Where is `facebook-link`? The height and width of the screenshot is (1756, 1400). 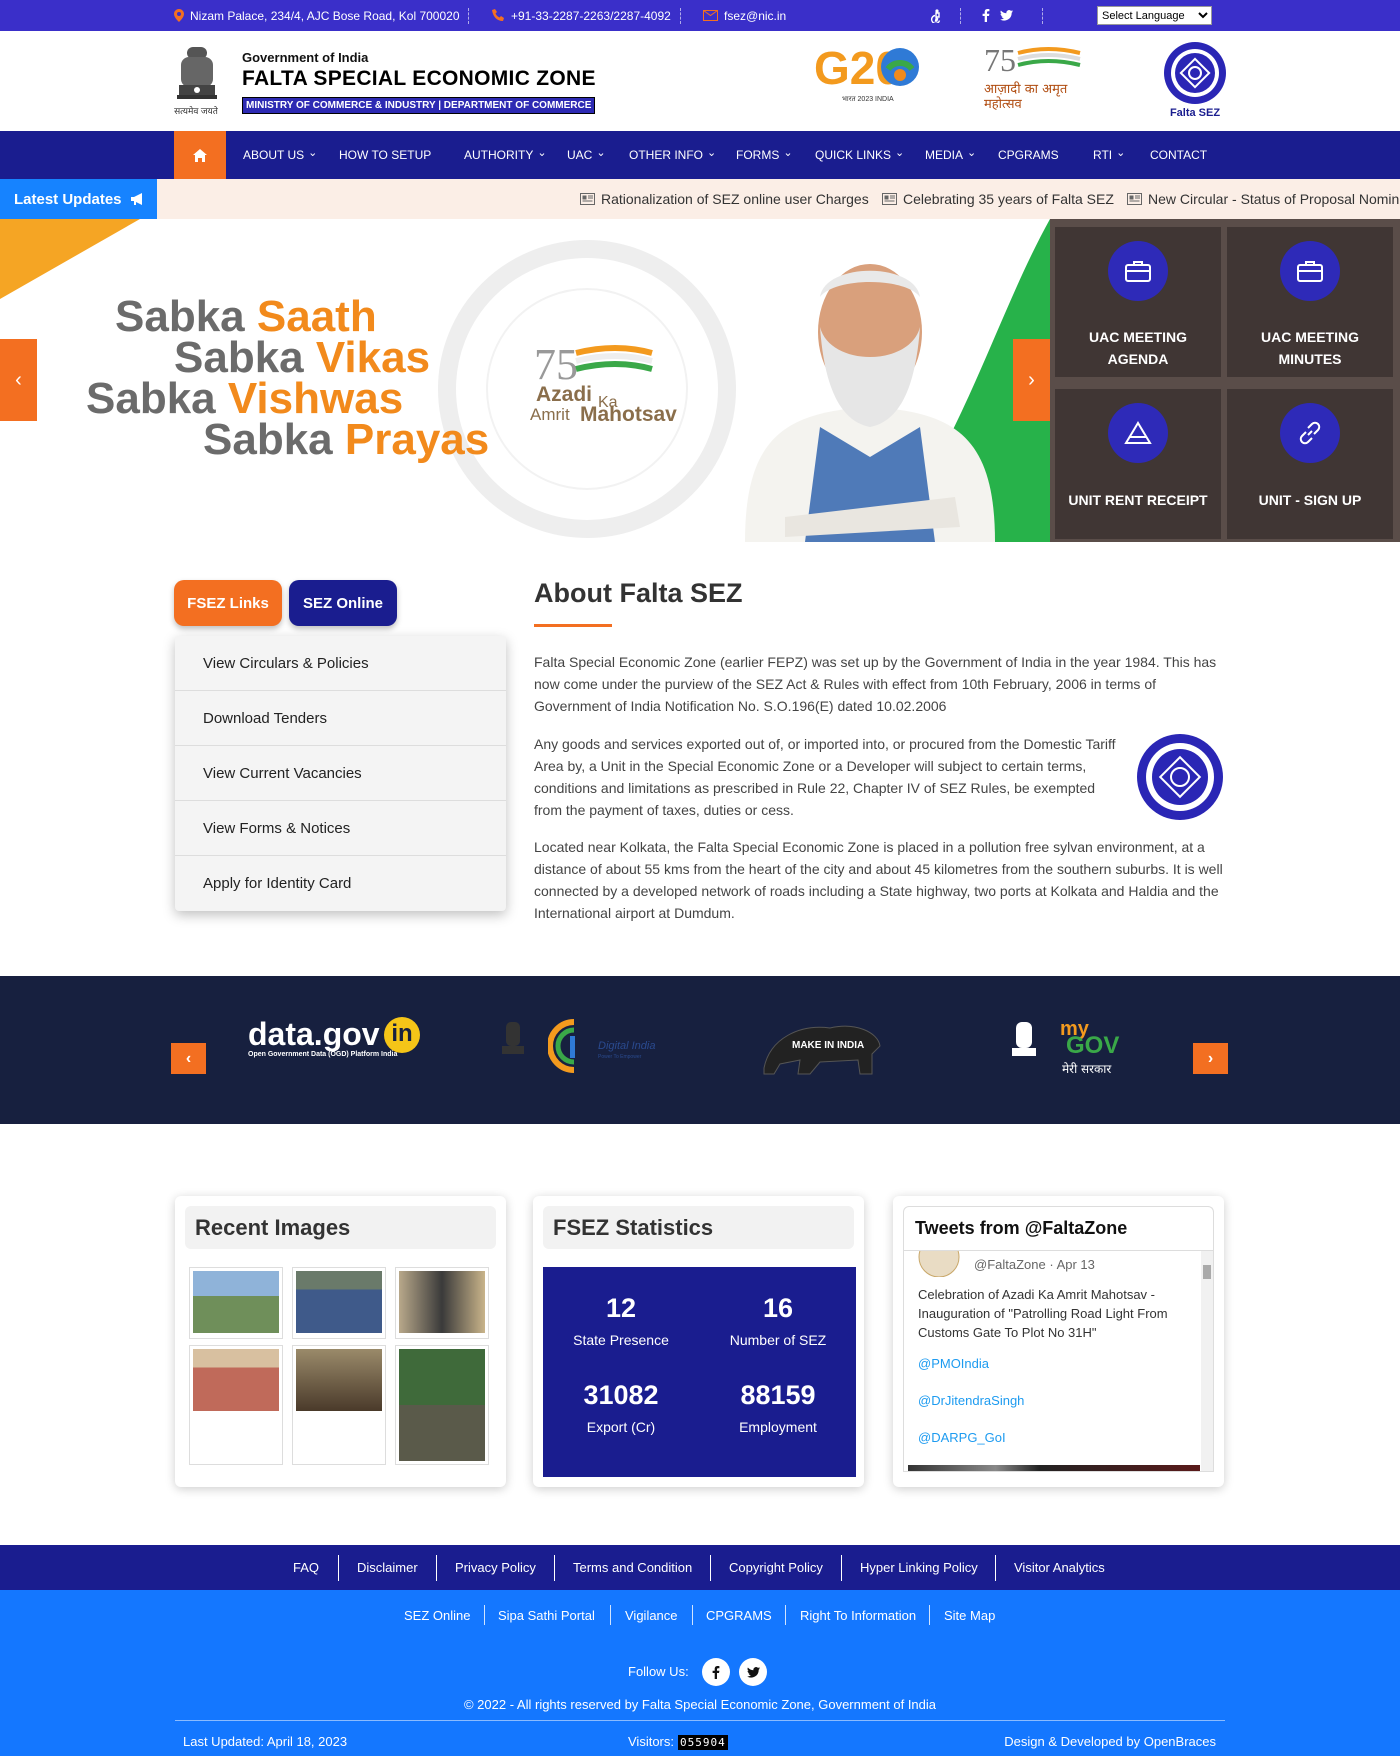 facebook-link is located at coordinates (986, 15).